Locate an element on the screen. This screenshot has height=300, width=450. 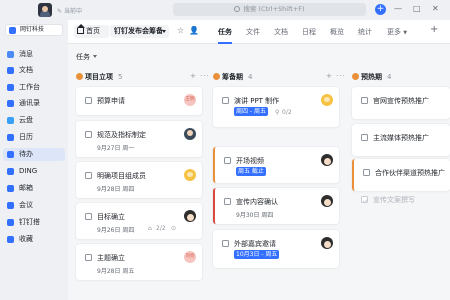
sidebar-item-label: 消息 is located at coordinates (26, 54).